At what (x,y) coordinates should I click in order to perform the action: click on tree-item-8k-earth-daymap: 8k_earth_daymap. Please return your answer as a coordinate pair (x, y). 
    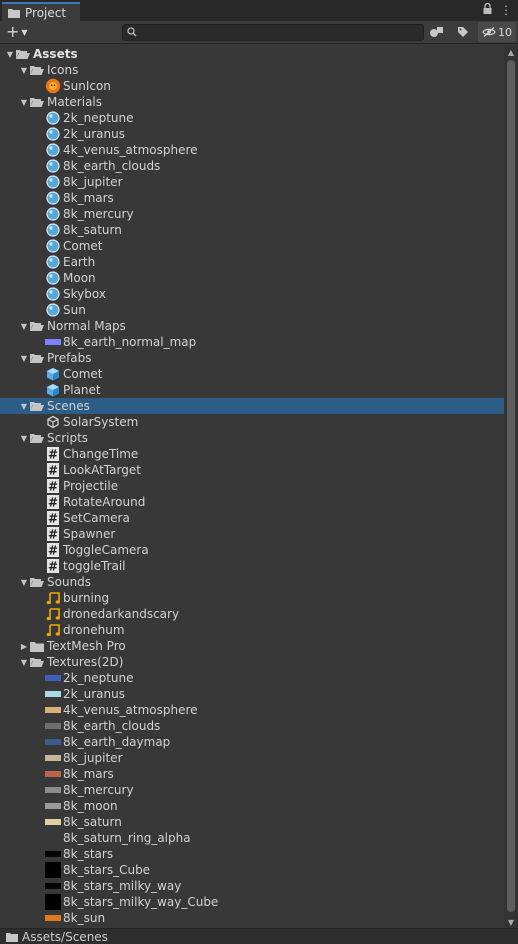
    Looking at the image, I should click on (252, 742).